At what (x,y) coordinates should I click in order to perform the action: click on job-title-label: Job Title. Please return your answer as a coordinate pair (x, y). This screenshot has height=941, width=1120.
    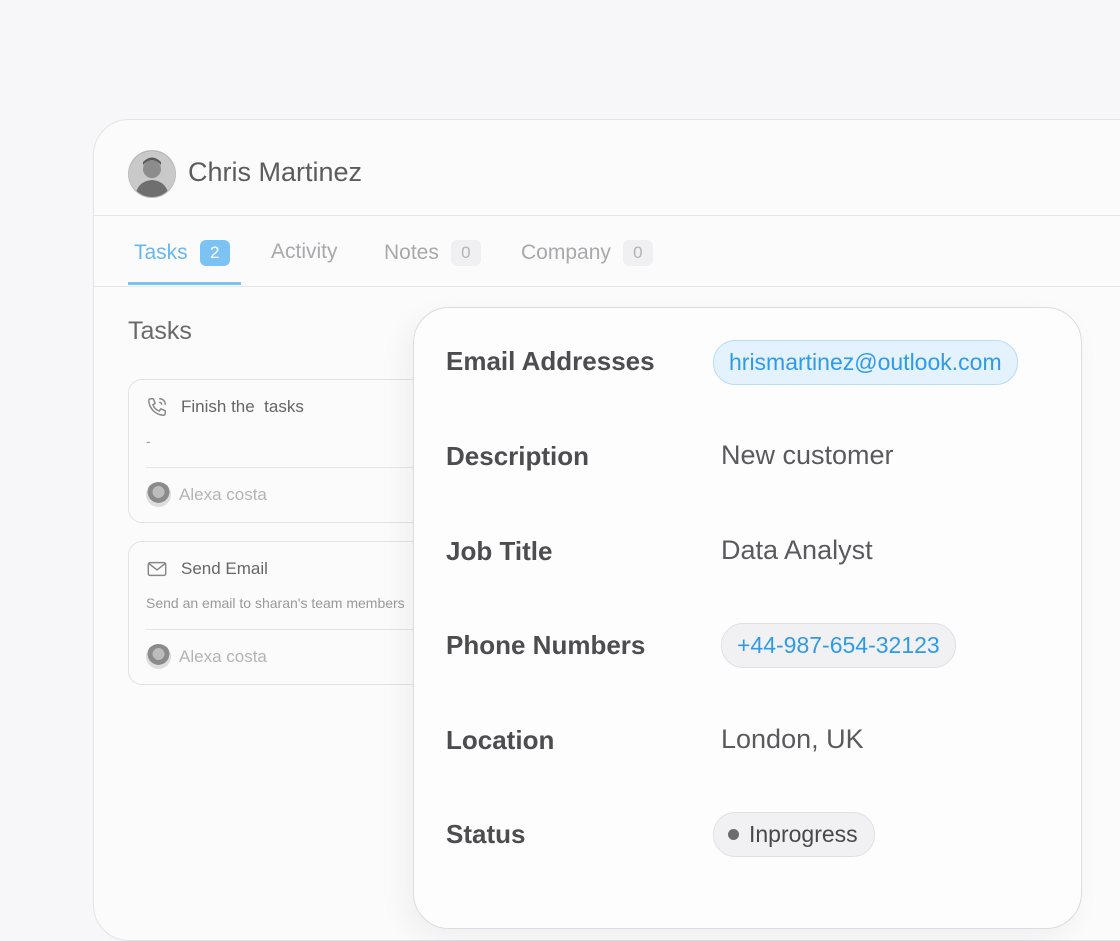
    Looking at the image, I should click on (499, 551).